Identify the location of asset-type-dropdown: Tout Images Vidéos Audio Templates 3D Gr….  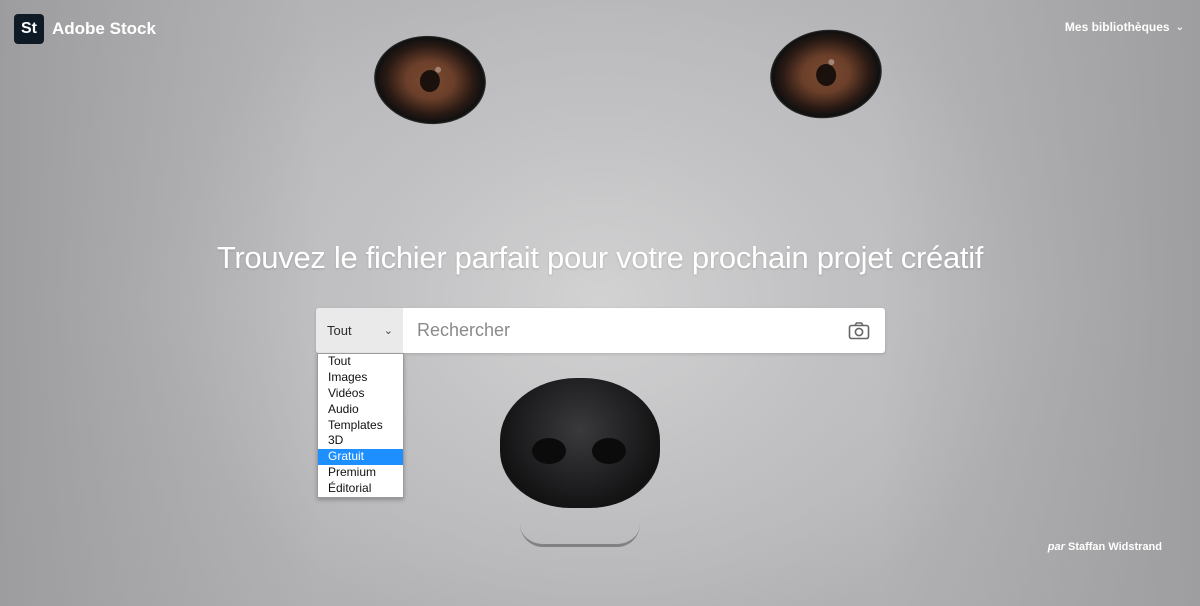
(360, 426).